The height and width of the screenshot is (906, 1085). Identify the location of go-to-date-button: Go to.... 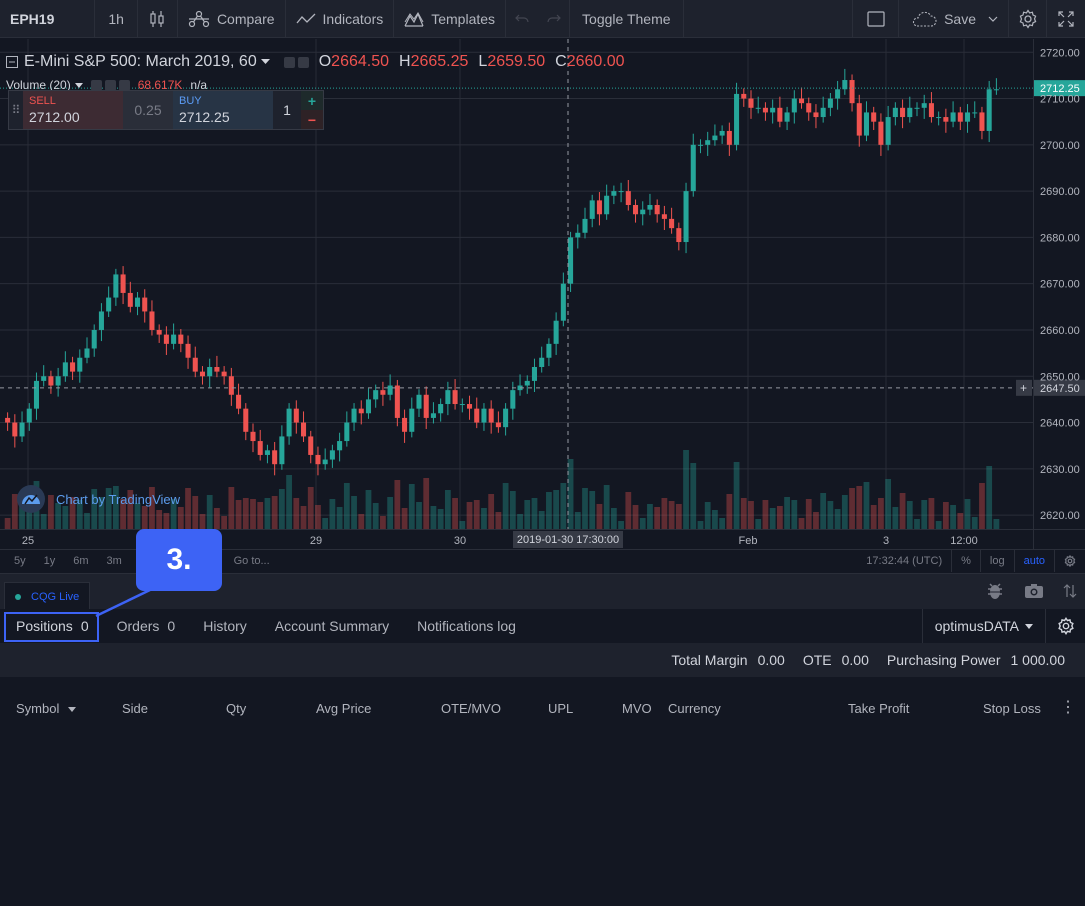
(252, 561).